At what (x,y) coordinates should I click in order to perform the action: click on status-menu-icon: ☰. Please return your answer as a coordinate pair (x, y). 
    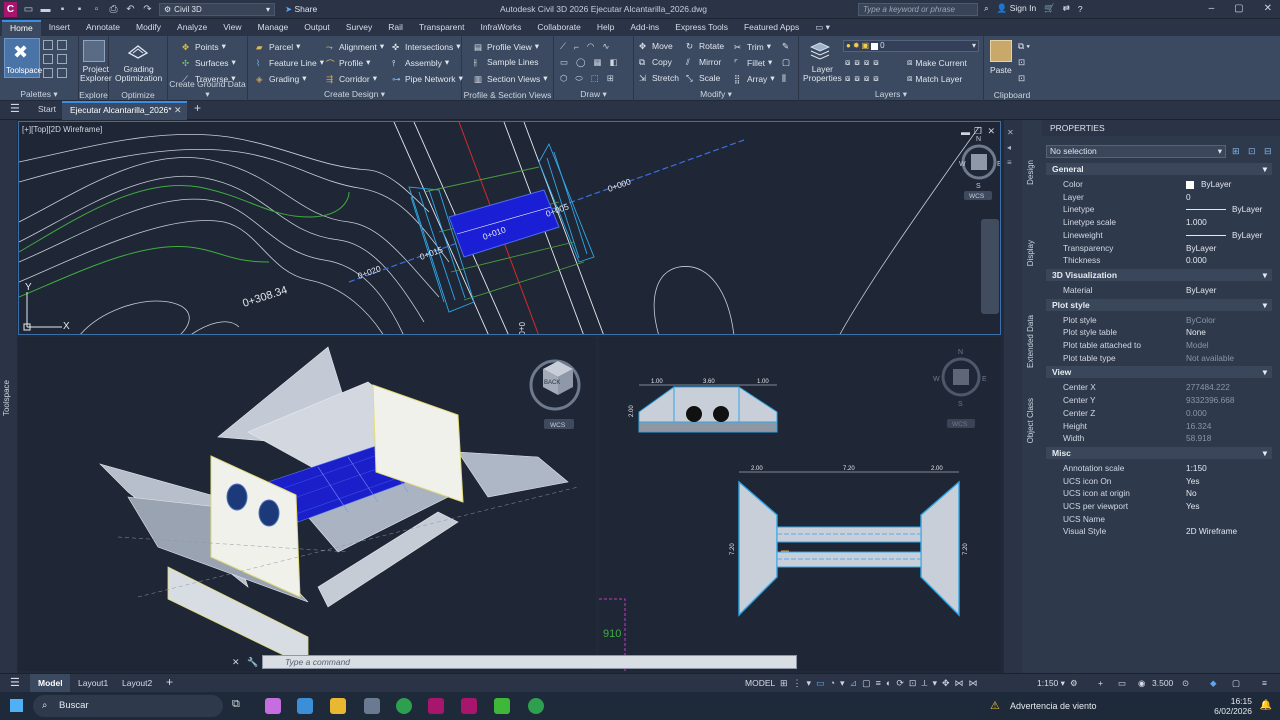
    Looking at the image, I should click on (15, 682).